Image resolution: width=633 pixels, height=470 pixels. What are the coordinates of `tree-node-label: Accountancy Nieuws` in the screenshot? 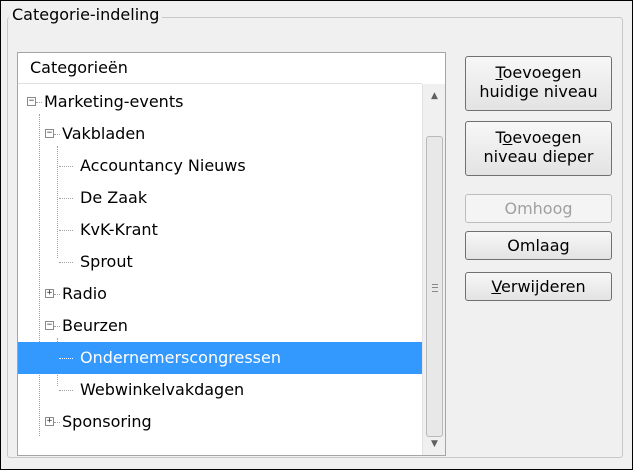 It's located at (163, 165).